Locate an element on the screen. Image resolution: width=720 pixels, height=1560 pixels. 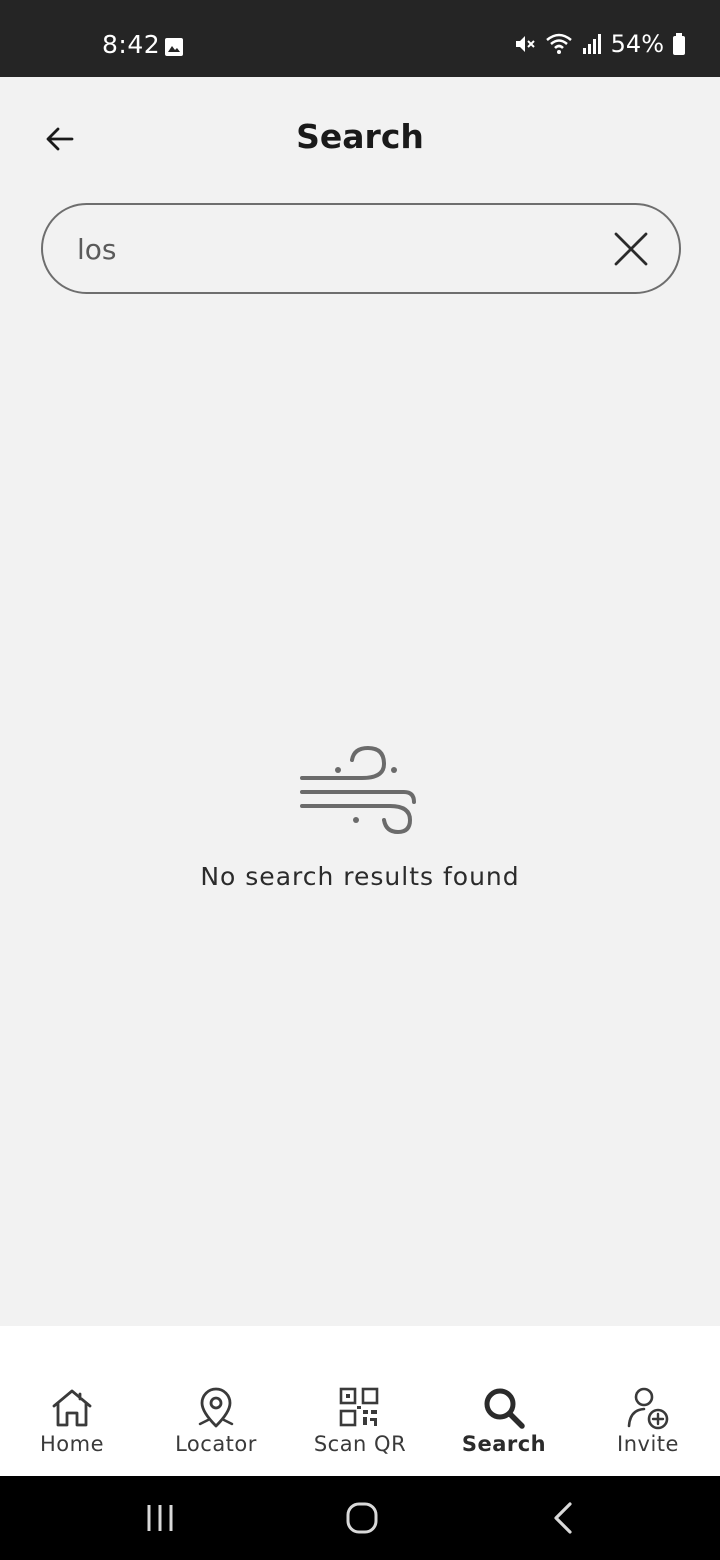
home-system-button is located at coordinates (362, 1518).